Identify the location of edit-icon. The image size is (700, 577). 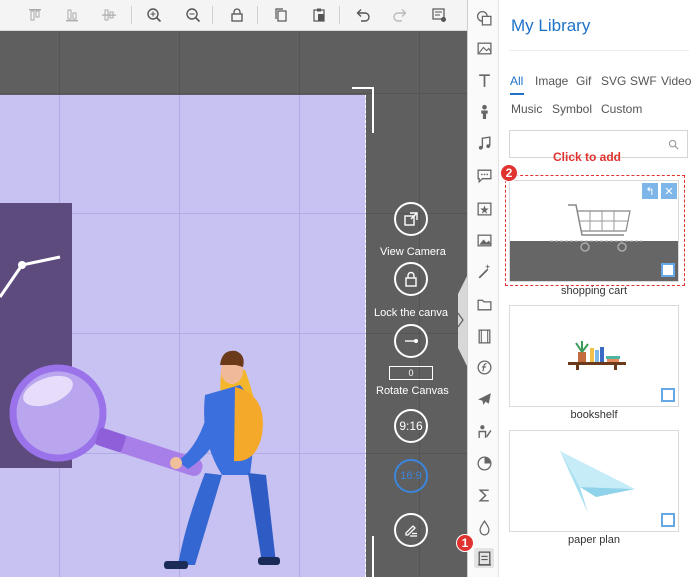
(411, 531).